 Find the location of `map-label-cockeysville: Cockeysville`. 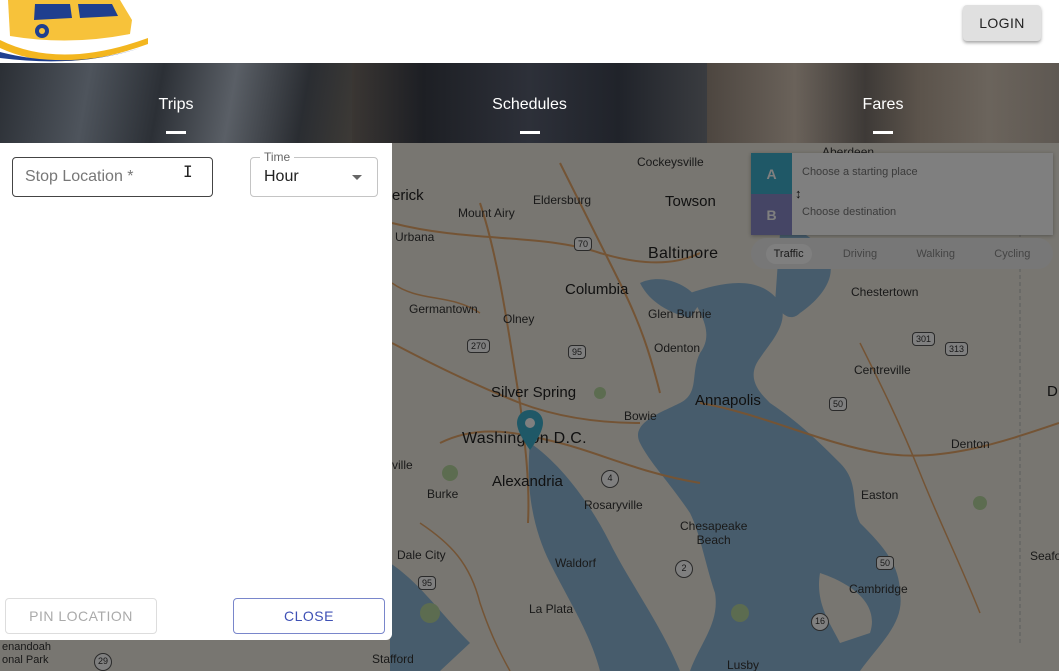

map-label-cockeysville: Cockeysville is located at coordinates (670, 162).